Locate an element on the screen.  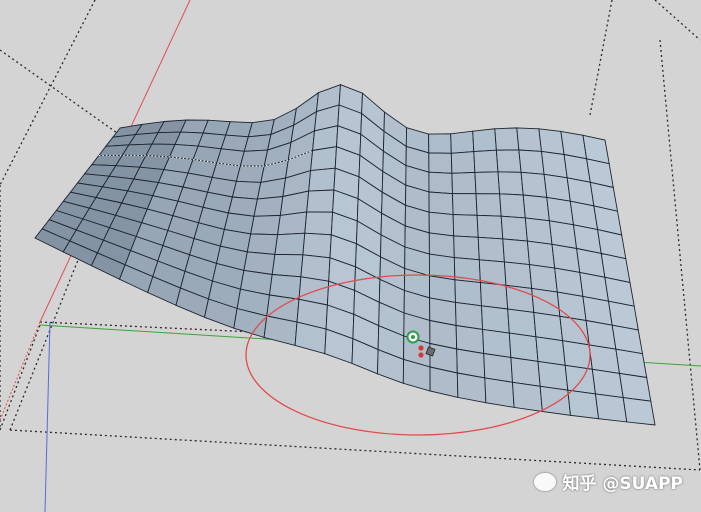
zhihu-logo-icon is located at coordinates (545, 481).